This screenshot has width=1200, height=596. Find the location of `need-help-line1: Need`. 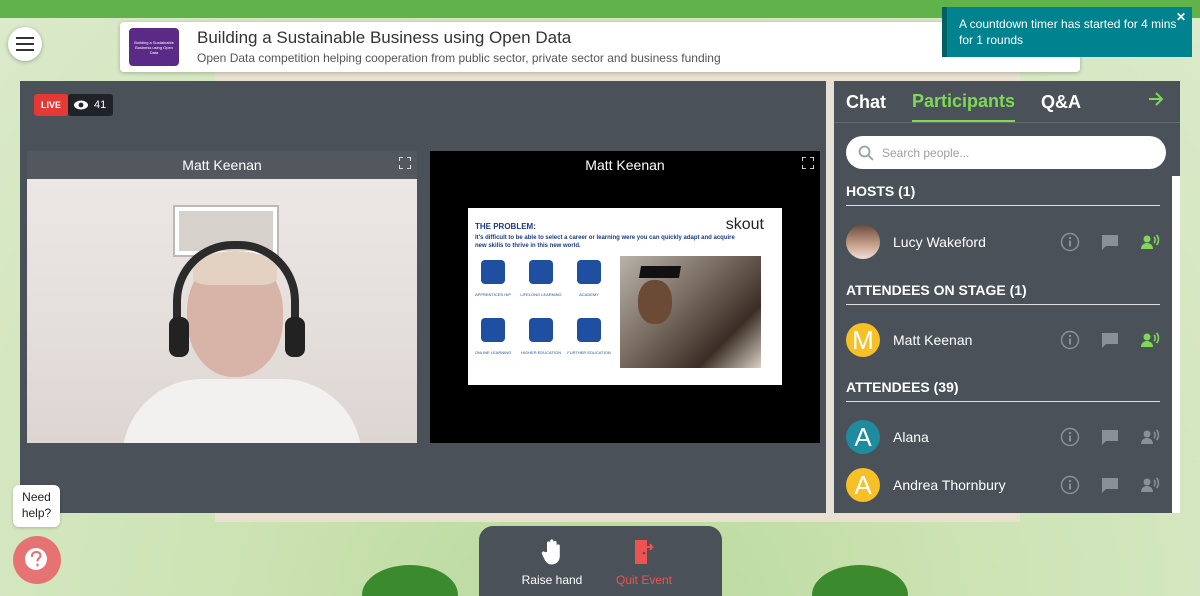

need-help-line1: Need is located at coordinates (36, 497).